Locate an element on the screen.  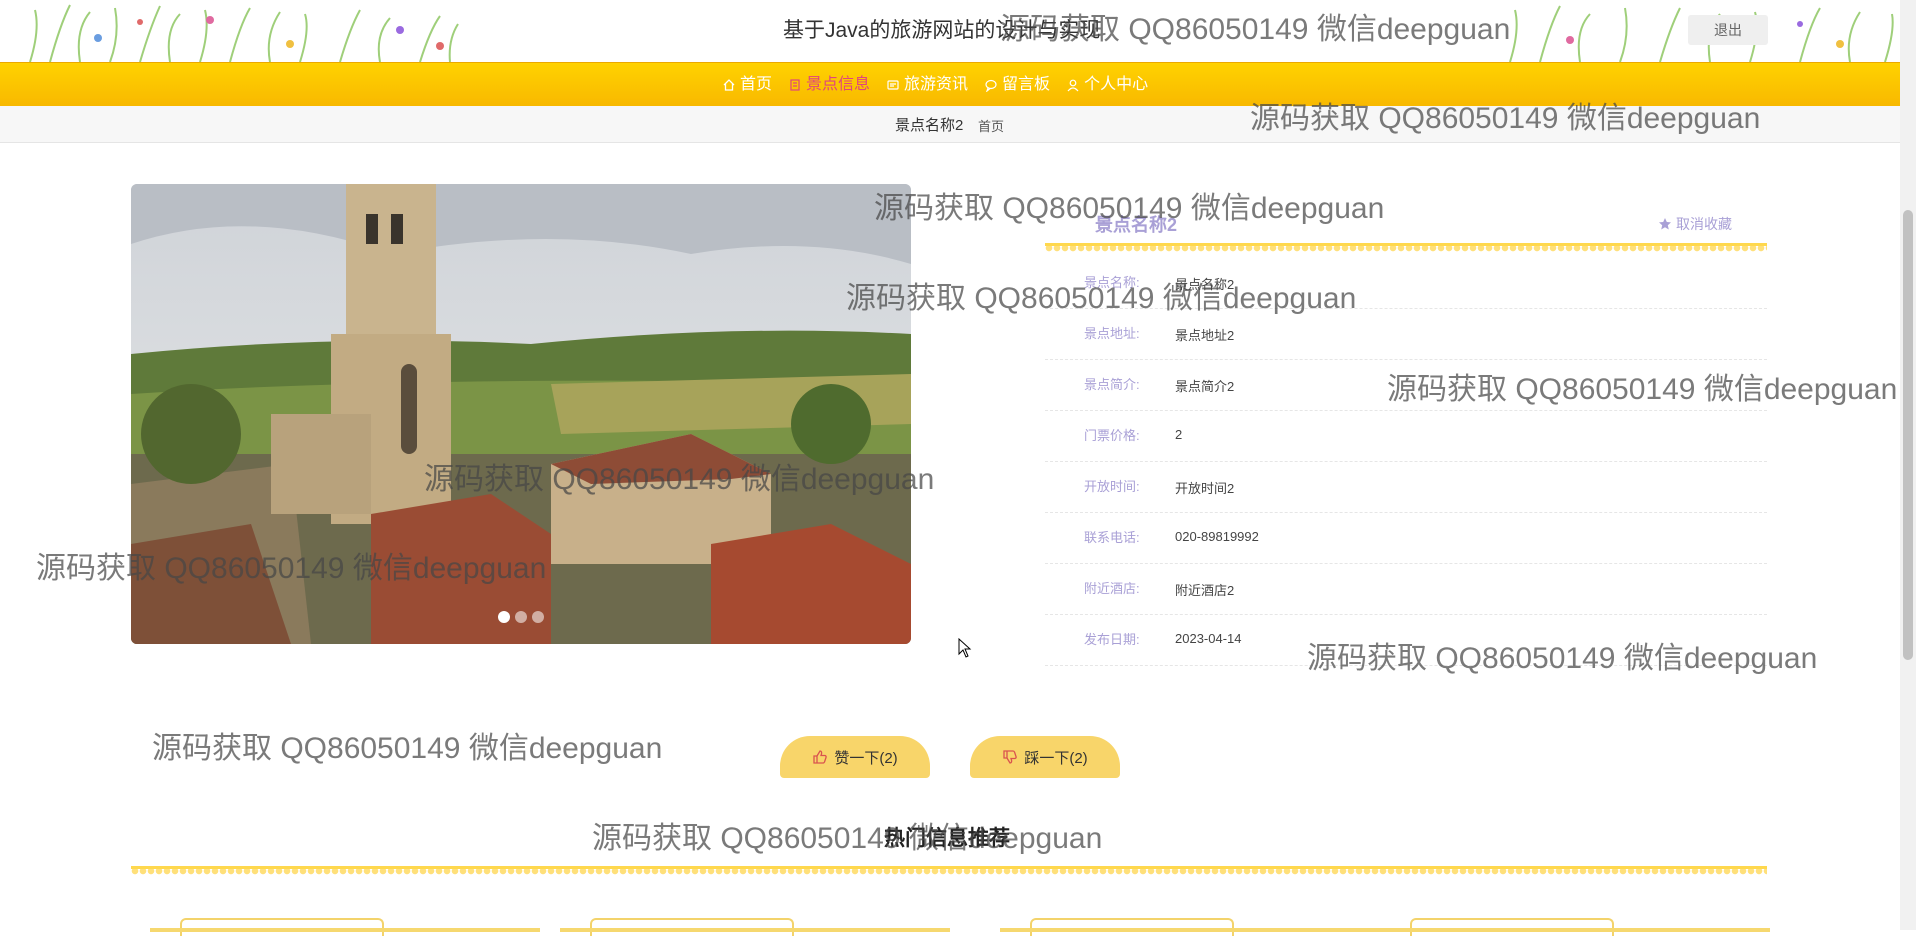
info-value: 2 is located at coordinates (1179, 434).